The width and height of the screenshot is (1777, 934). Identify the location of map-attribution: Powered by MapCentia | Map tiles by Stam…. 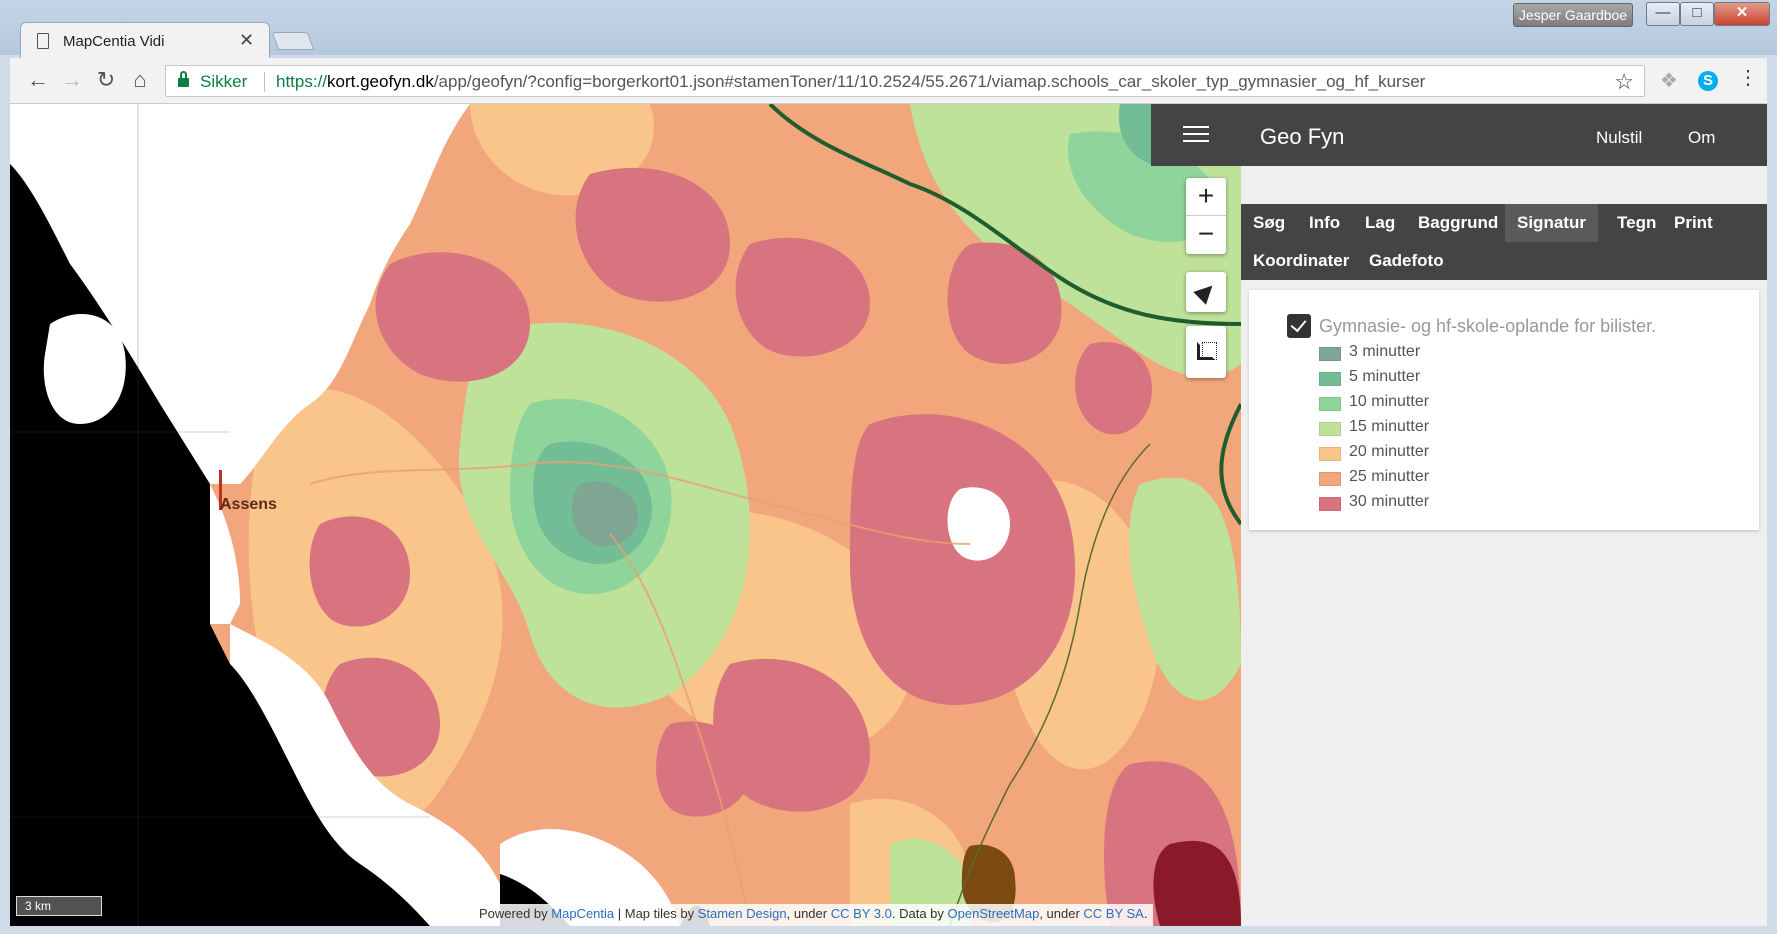
(813, 915).